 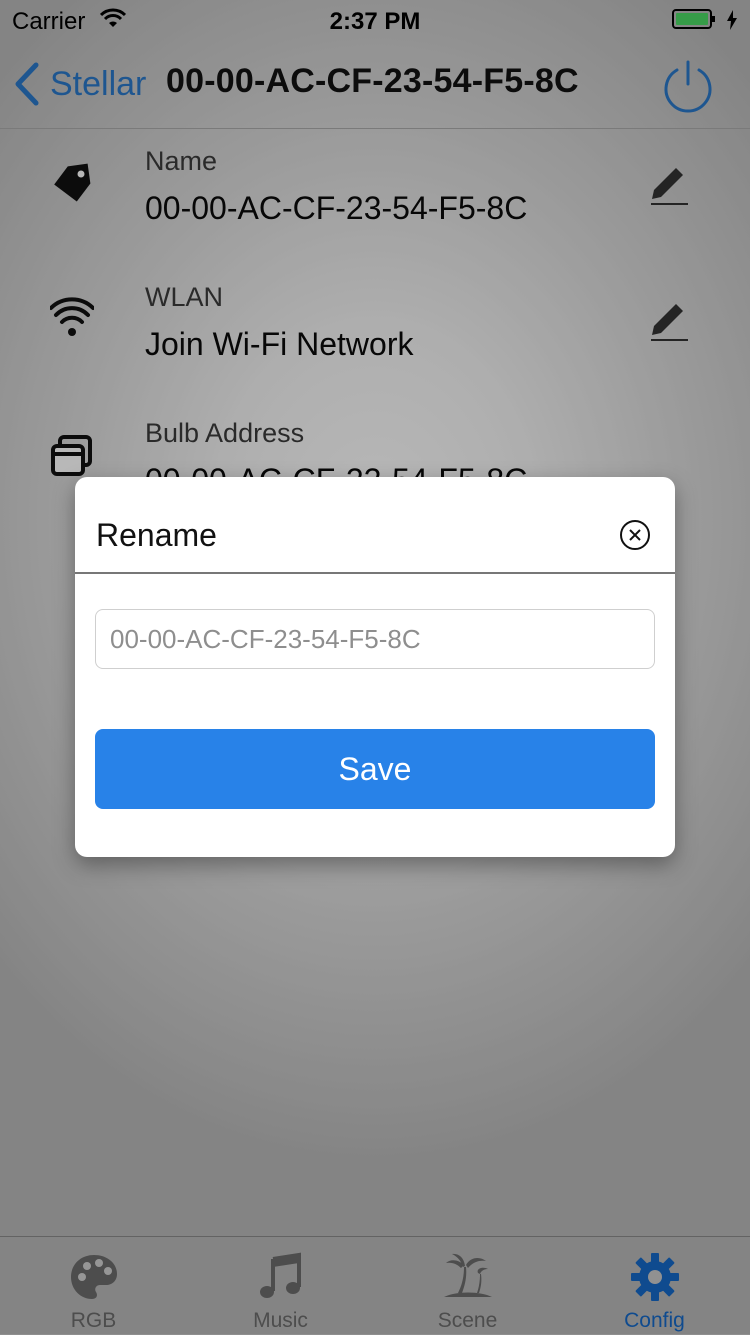 I want to click on dialog-title: Rename, so click(x=156, y=535).